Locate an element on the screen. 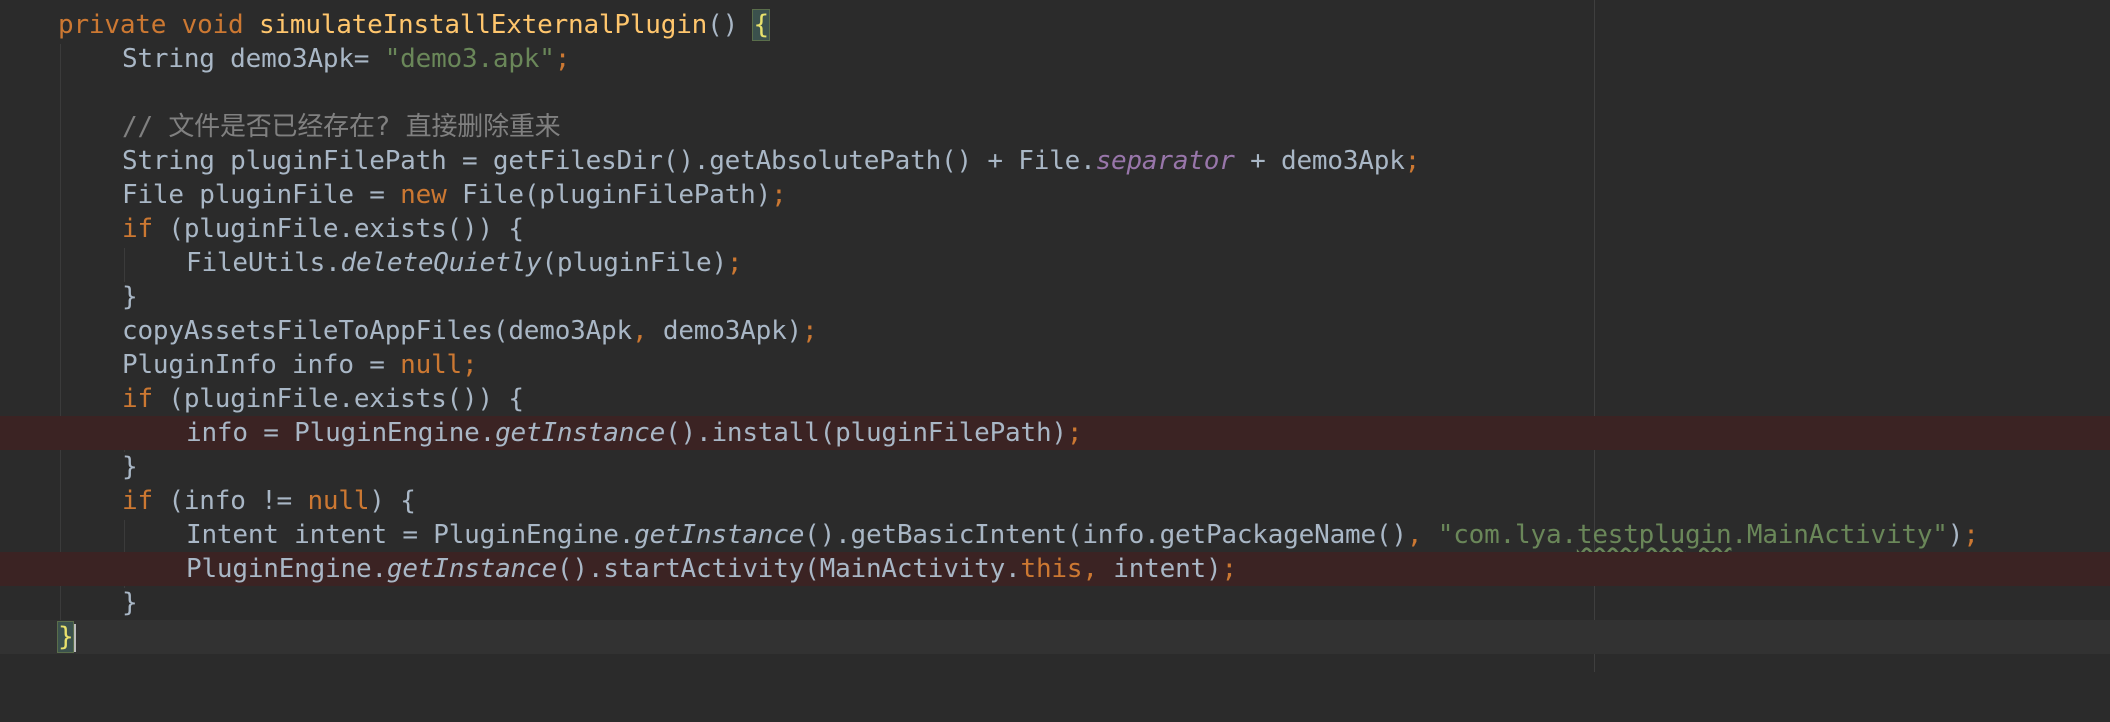 The width and height of the screenshot is (2110, 722). code-text: demo3Apk) is located at coordinates (724, 331).